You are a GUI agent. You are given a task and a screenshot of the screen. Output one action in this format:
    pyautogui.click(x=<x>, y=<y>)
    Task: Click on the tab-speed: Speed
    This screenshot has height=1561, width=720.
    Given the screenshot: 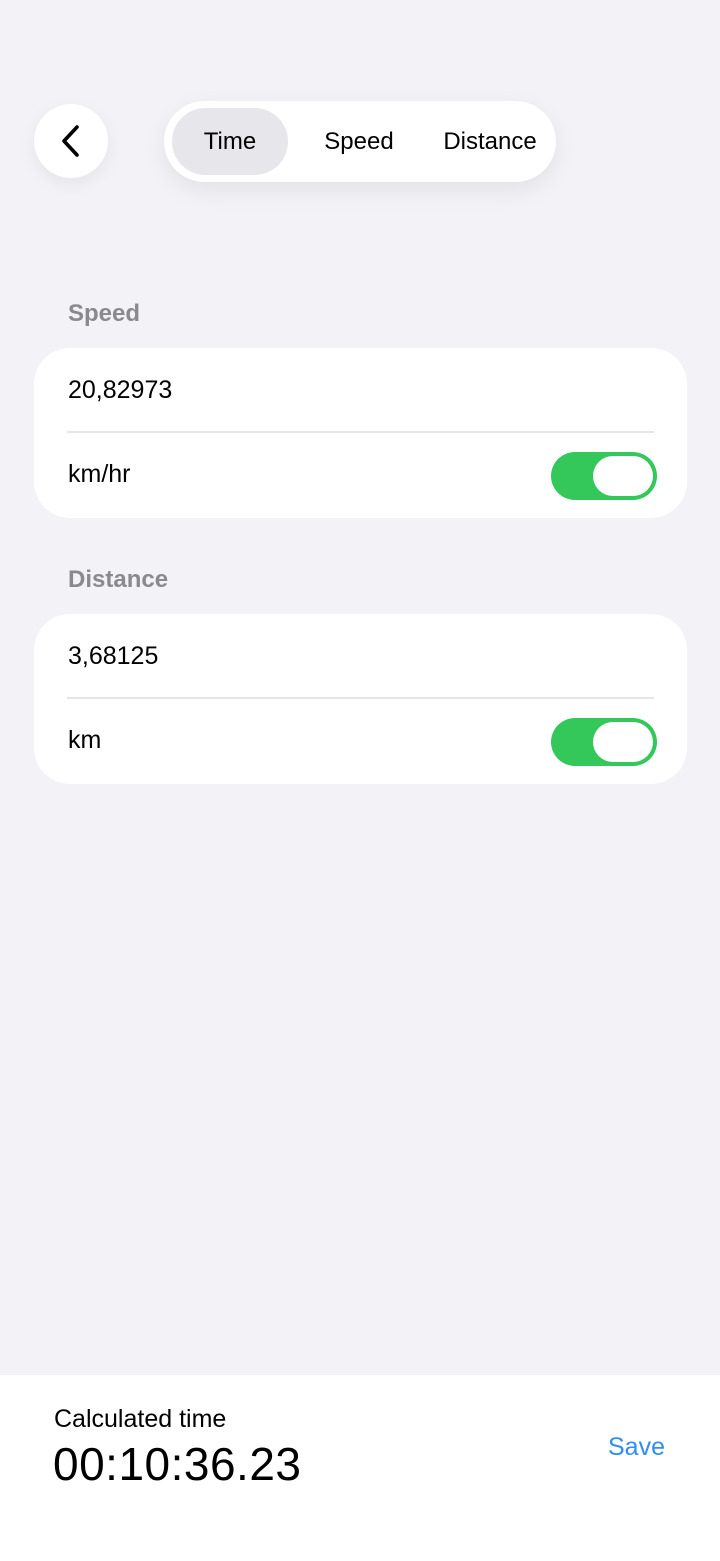 What is the action you would take?
    pyautogui.click(x=359, y=141)
    